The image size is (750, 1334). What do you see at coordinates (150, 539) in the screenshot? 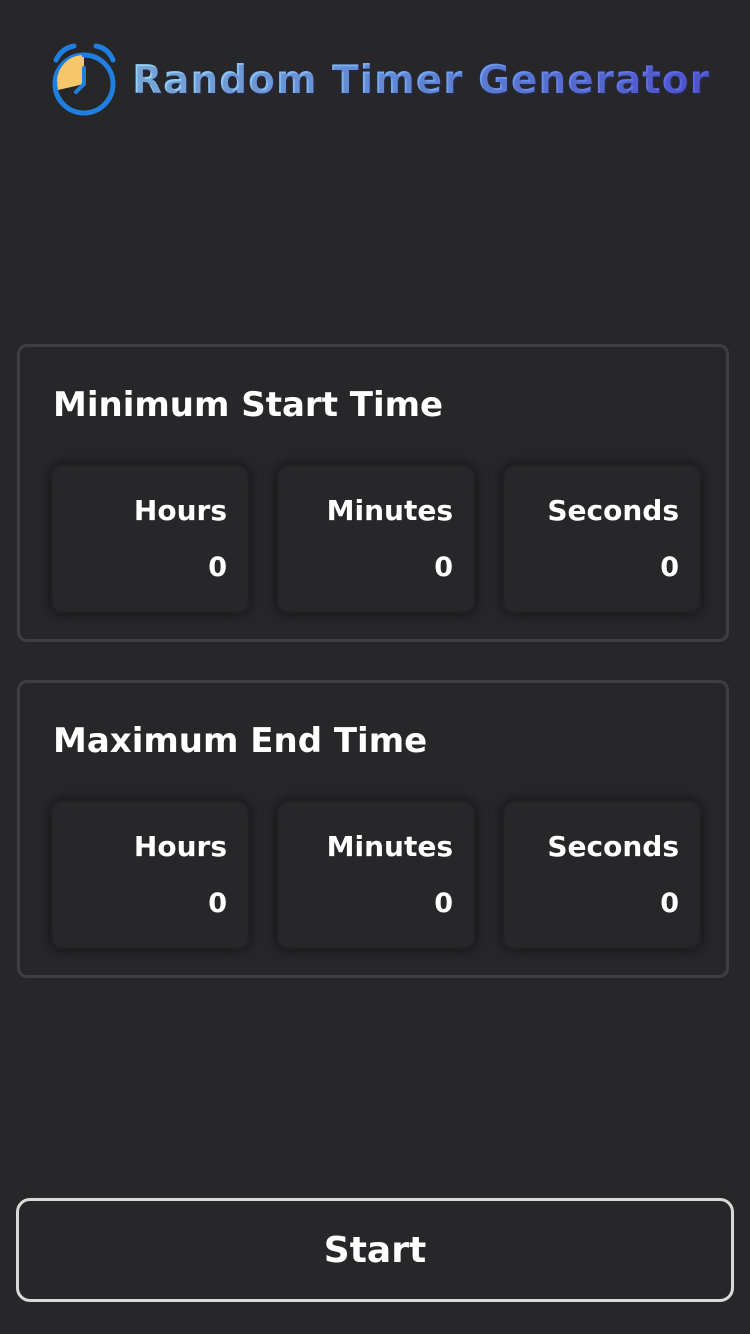
I see `min-hours-field: Hours 0` at bounding box center [150, 539].